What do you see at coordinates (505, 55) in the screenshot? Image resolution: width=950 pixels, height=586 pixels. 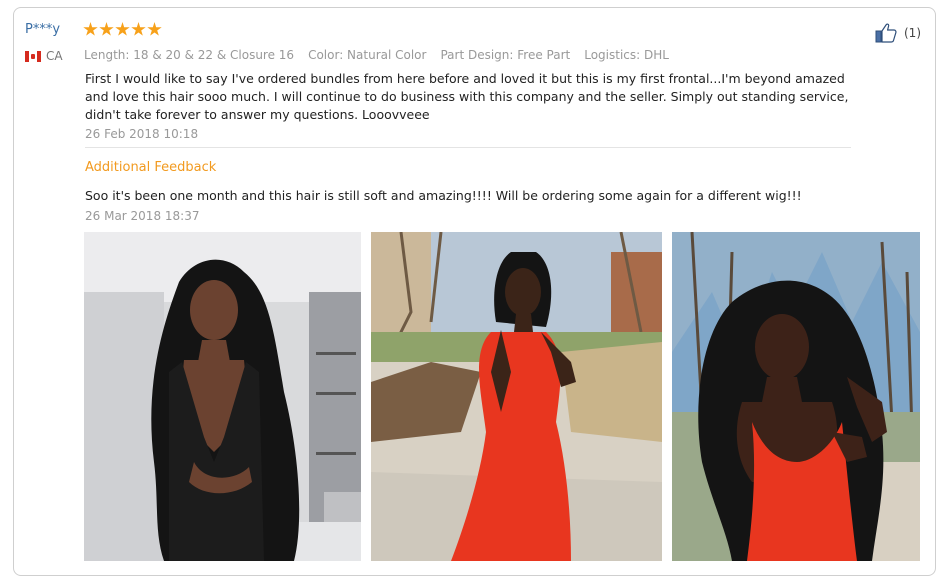 I see `attr-part-design: Part Design: Free Part` at bounding box center [505, 55].